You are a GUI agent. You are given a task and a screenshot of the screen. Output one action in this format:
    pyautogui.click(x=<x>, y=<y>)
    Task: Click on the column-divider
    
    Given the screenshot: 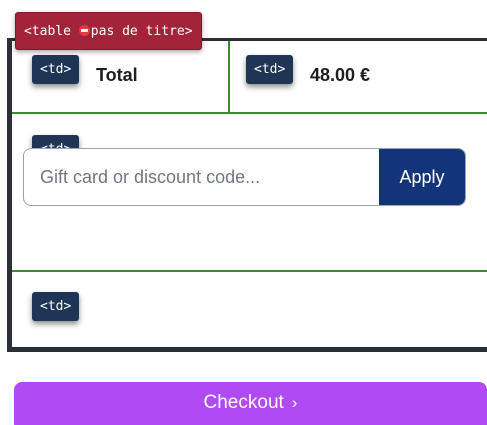 What is the action you would take?
    pyautogui.click(x=229, y=77)
    